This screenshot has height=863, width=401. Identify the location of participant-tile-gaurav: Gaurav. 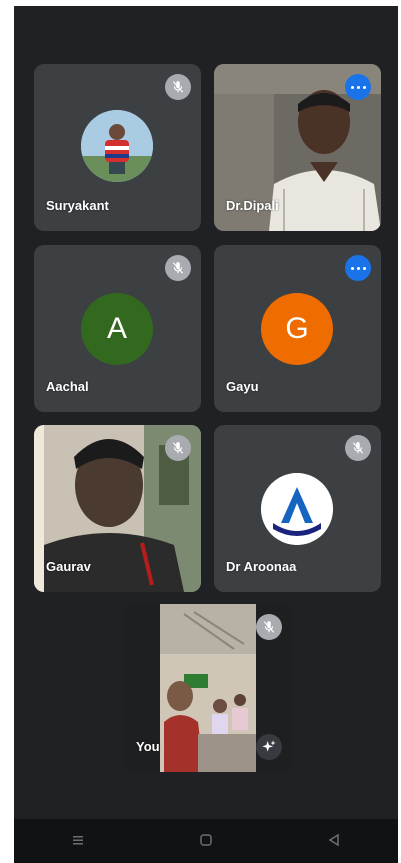
(117, 508).